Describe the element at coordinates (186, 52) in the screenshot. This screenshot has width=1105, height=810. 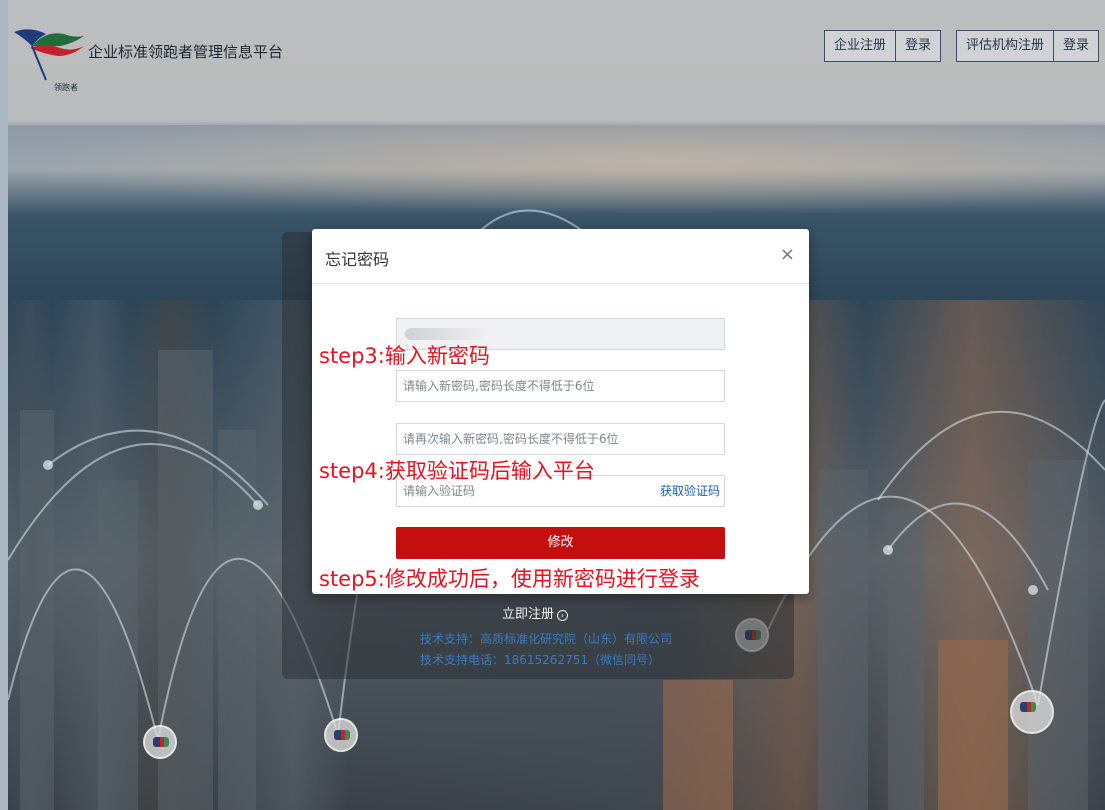
I see `site-title: 企业标准领跑者管理信息平台` at that location.